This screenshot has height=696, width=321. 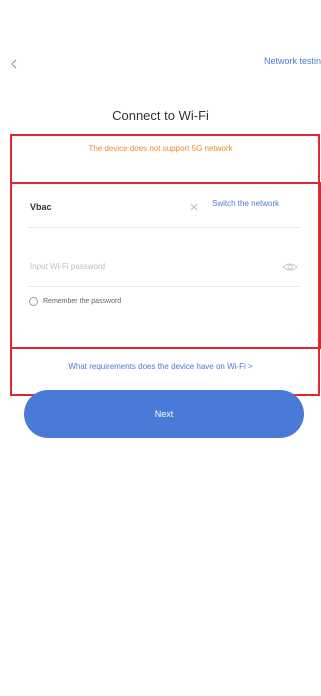 What do you see at coordinates (195, 205) in the screenshot?
I see `close-icon` at bounding box center [195, 205].